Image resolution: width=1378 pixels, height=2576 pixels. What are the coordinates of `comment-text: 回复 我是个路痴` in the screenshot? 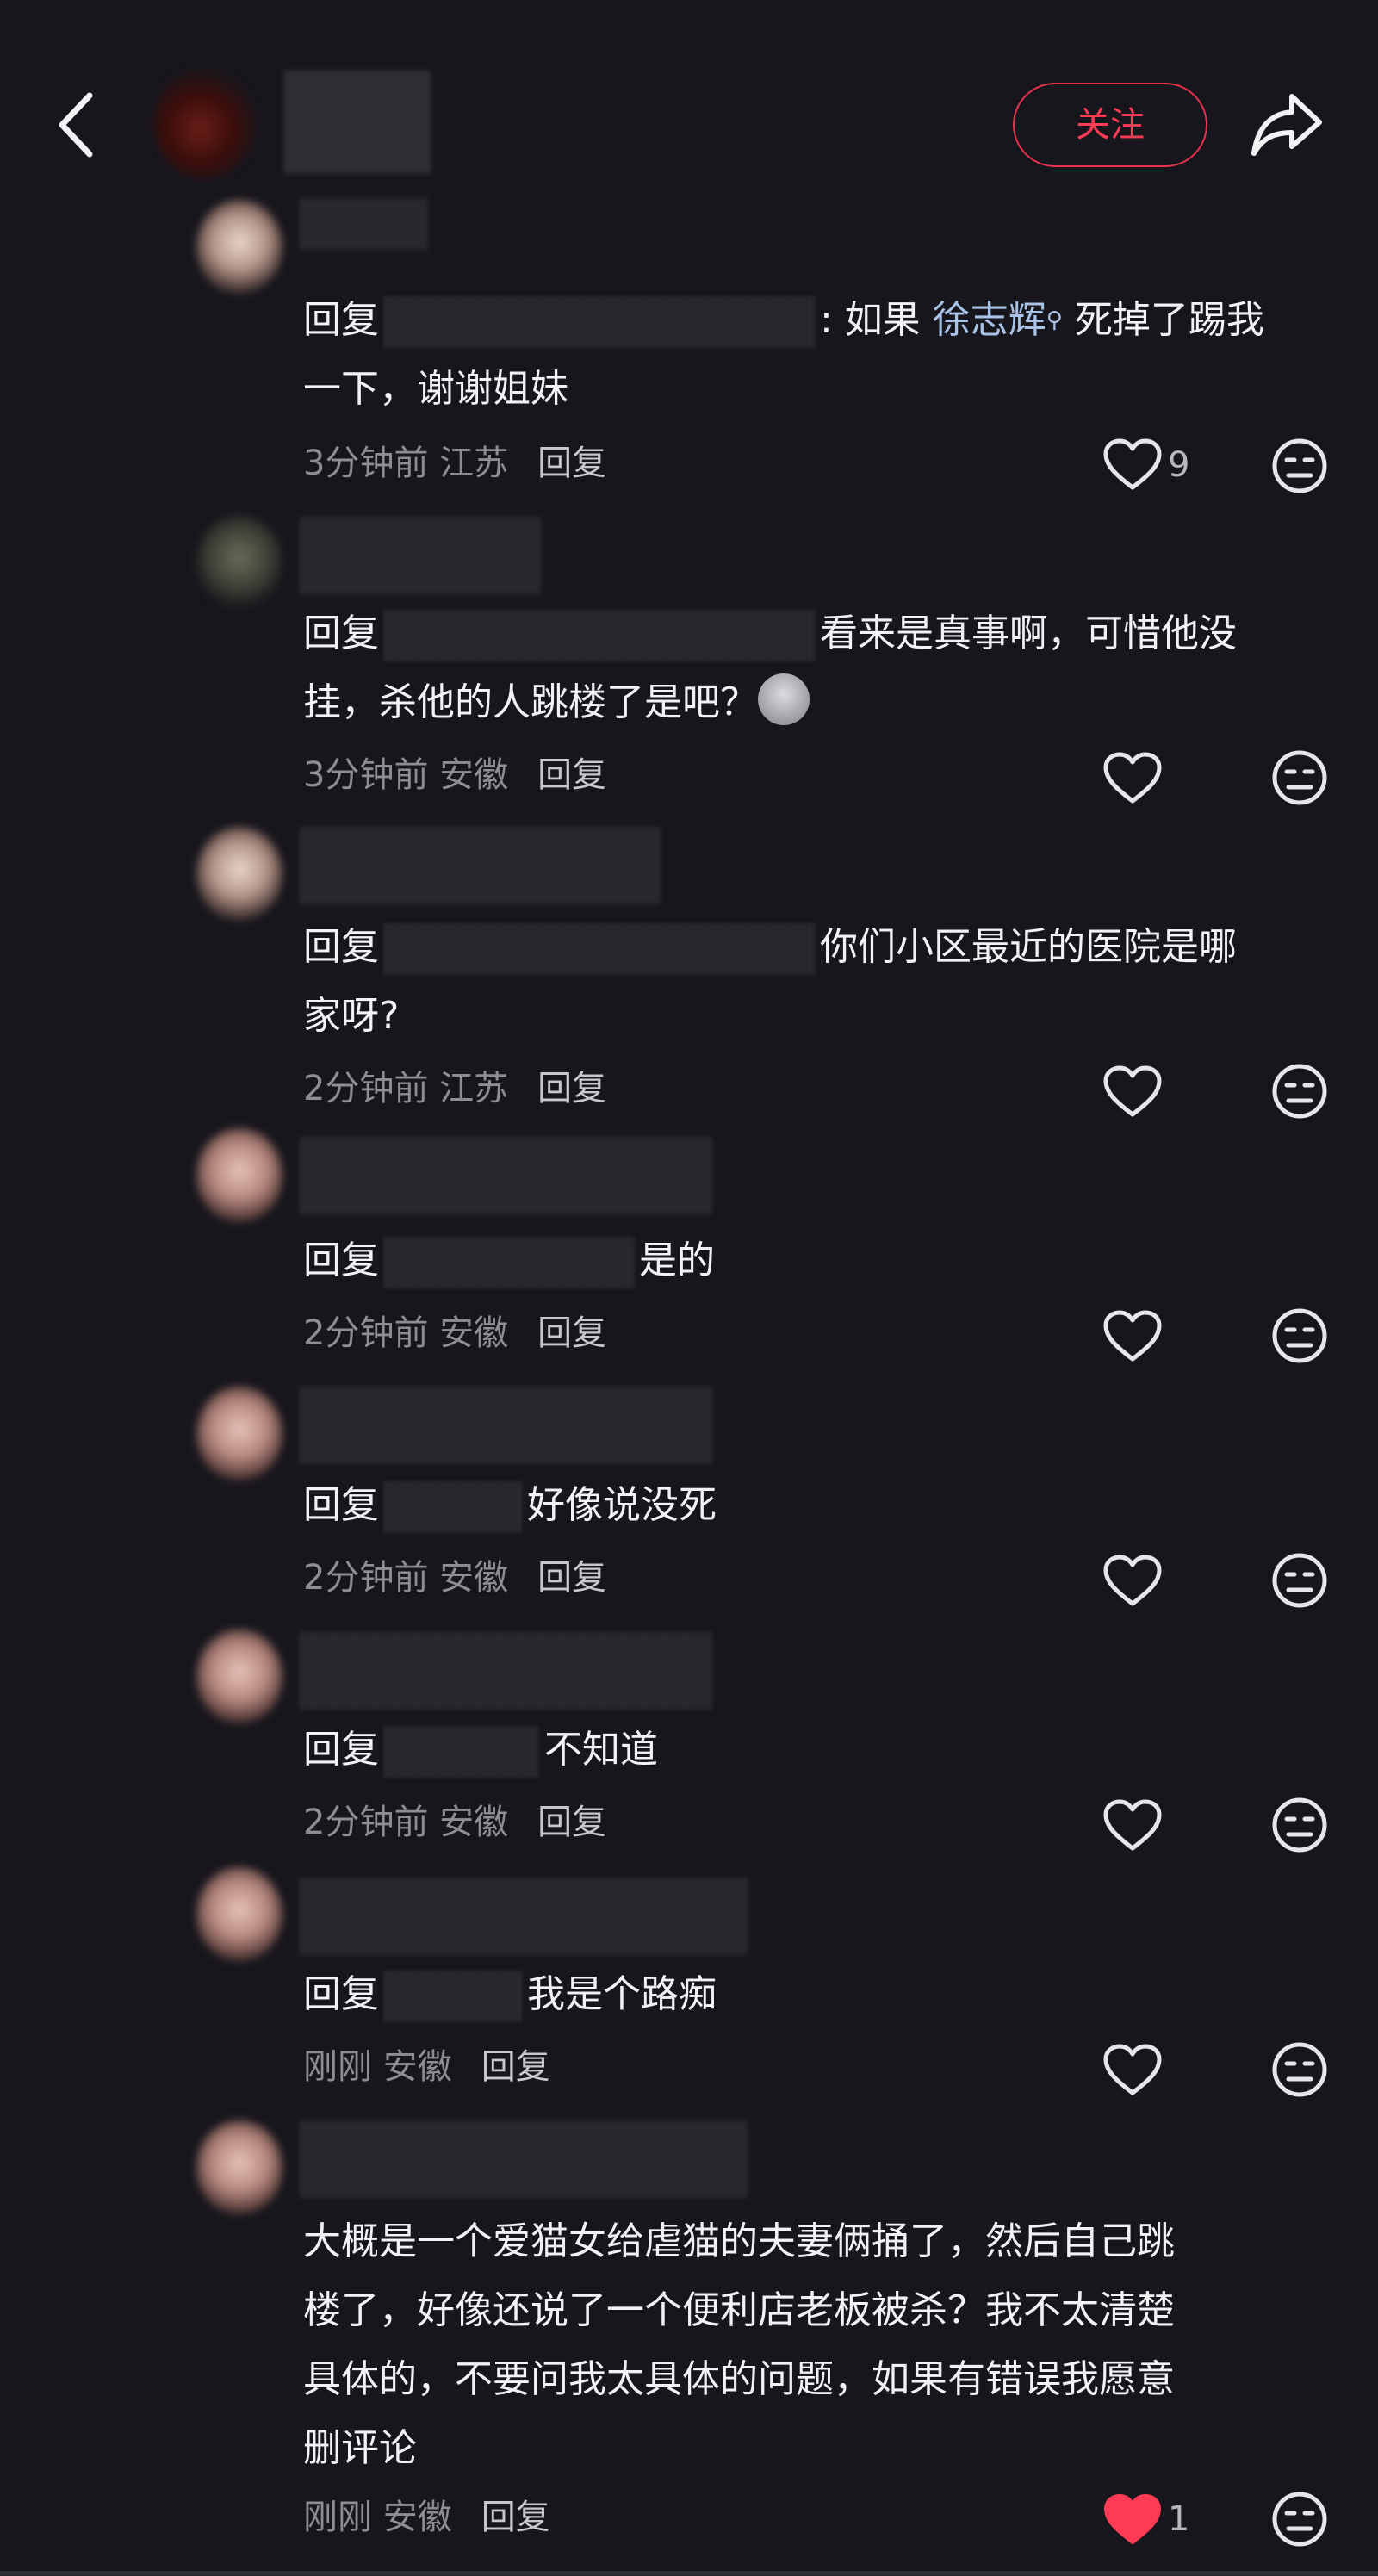 It's located at (820, 1995).